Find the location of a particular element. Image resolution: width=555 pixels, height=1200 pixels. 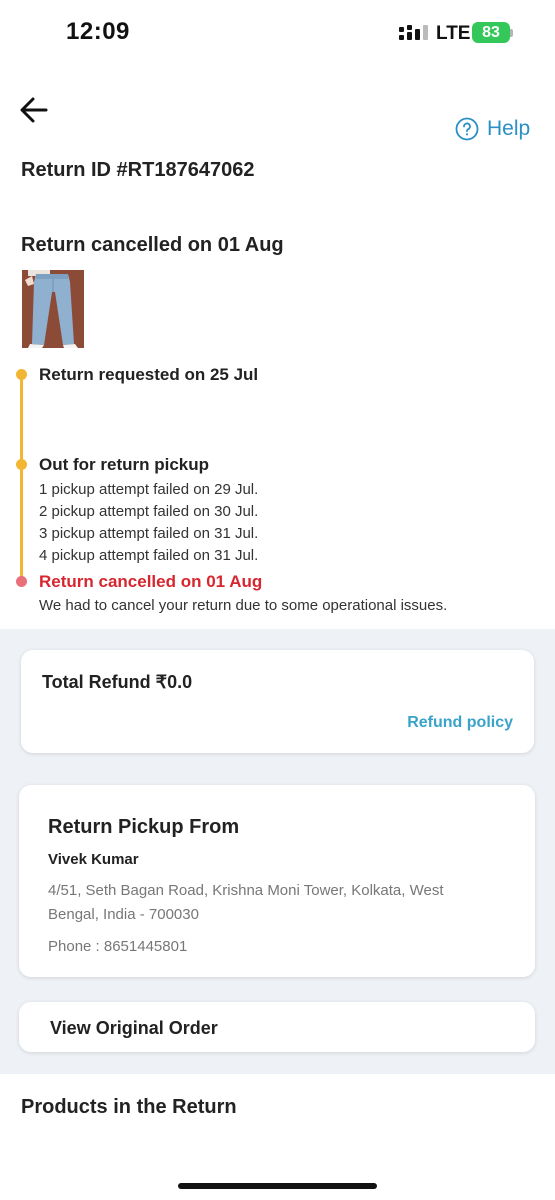

timeline-dot-requested is located at coordinates (21, 374).